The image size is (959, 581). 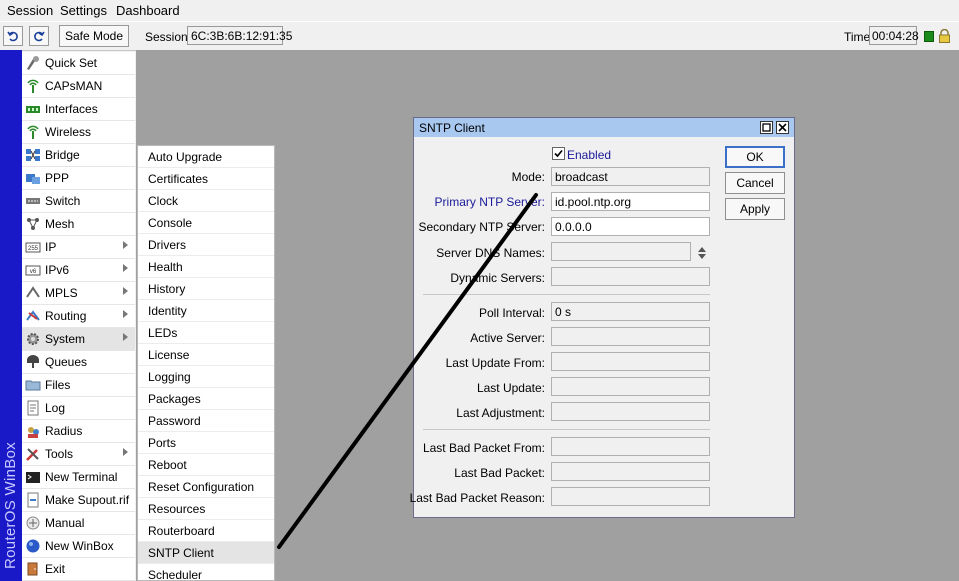 What do you see at coordinates (511, 313) in the screenshot?
I see `poll-interval-label: Poll Interval:` at bounding box center [511, 313].